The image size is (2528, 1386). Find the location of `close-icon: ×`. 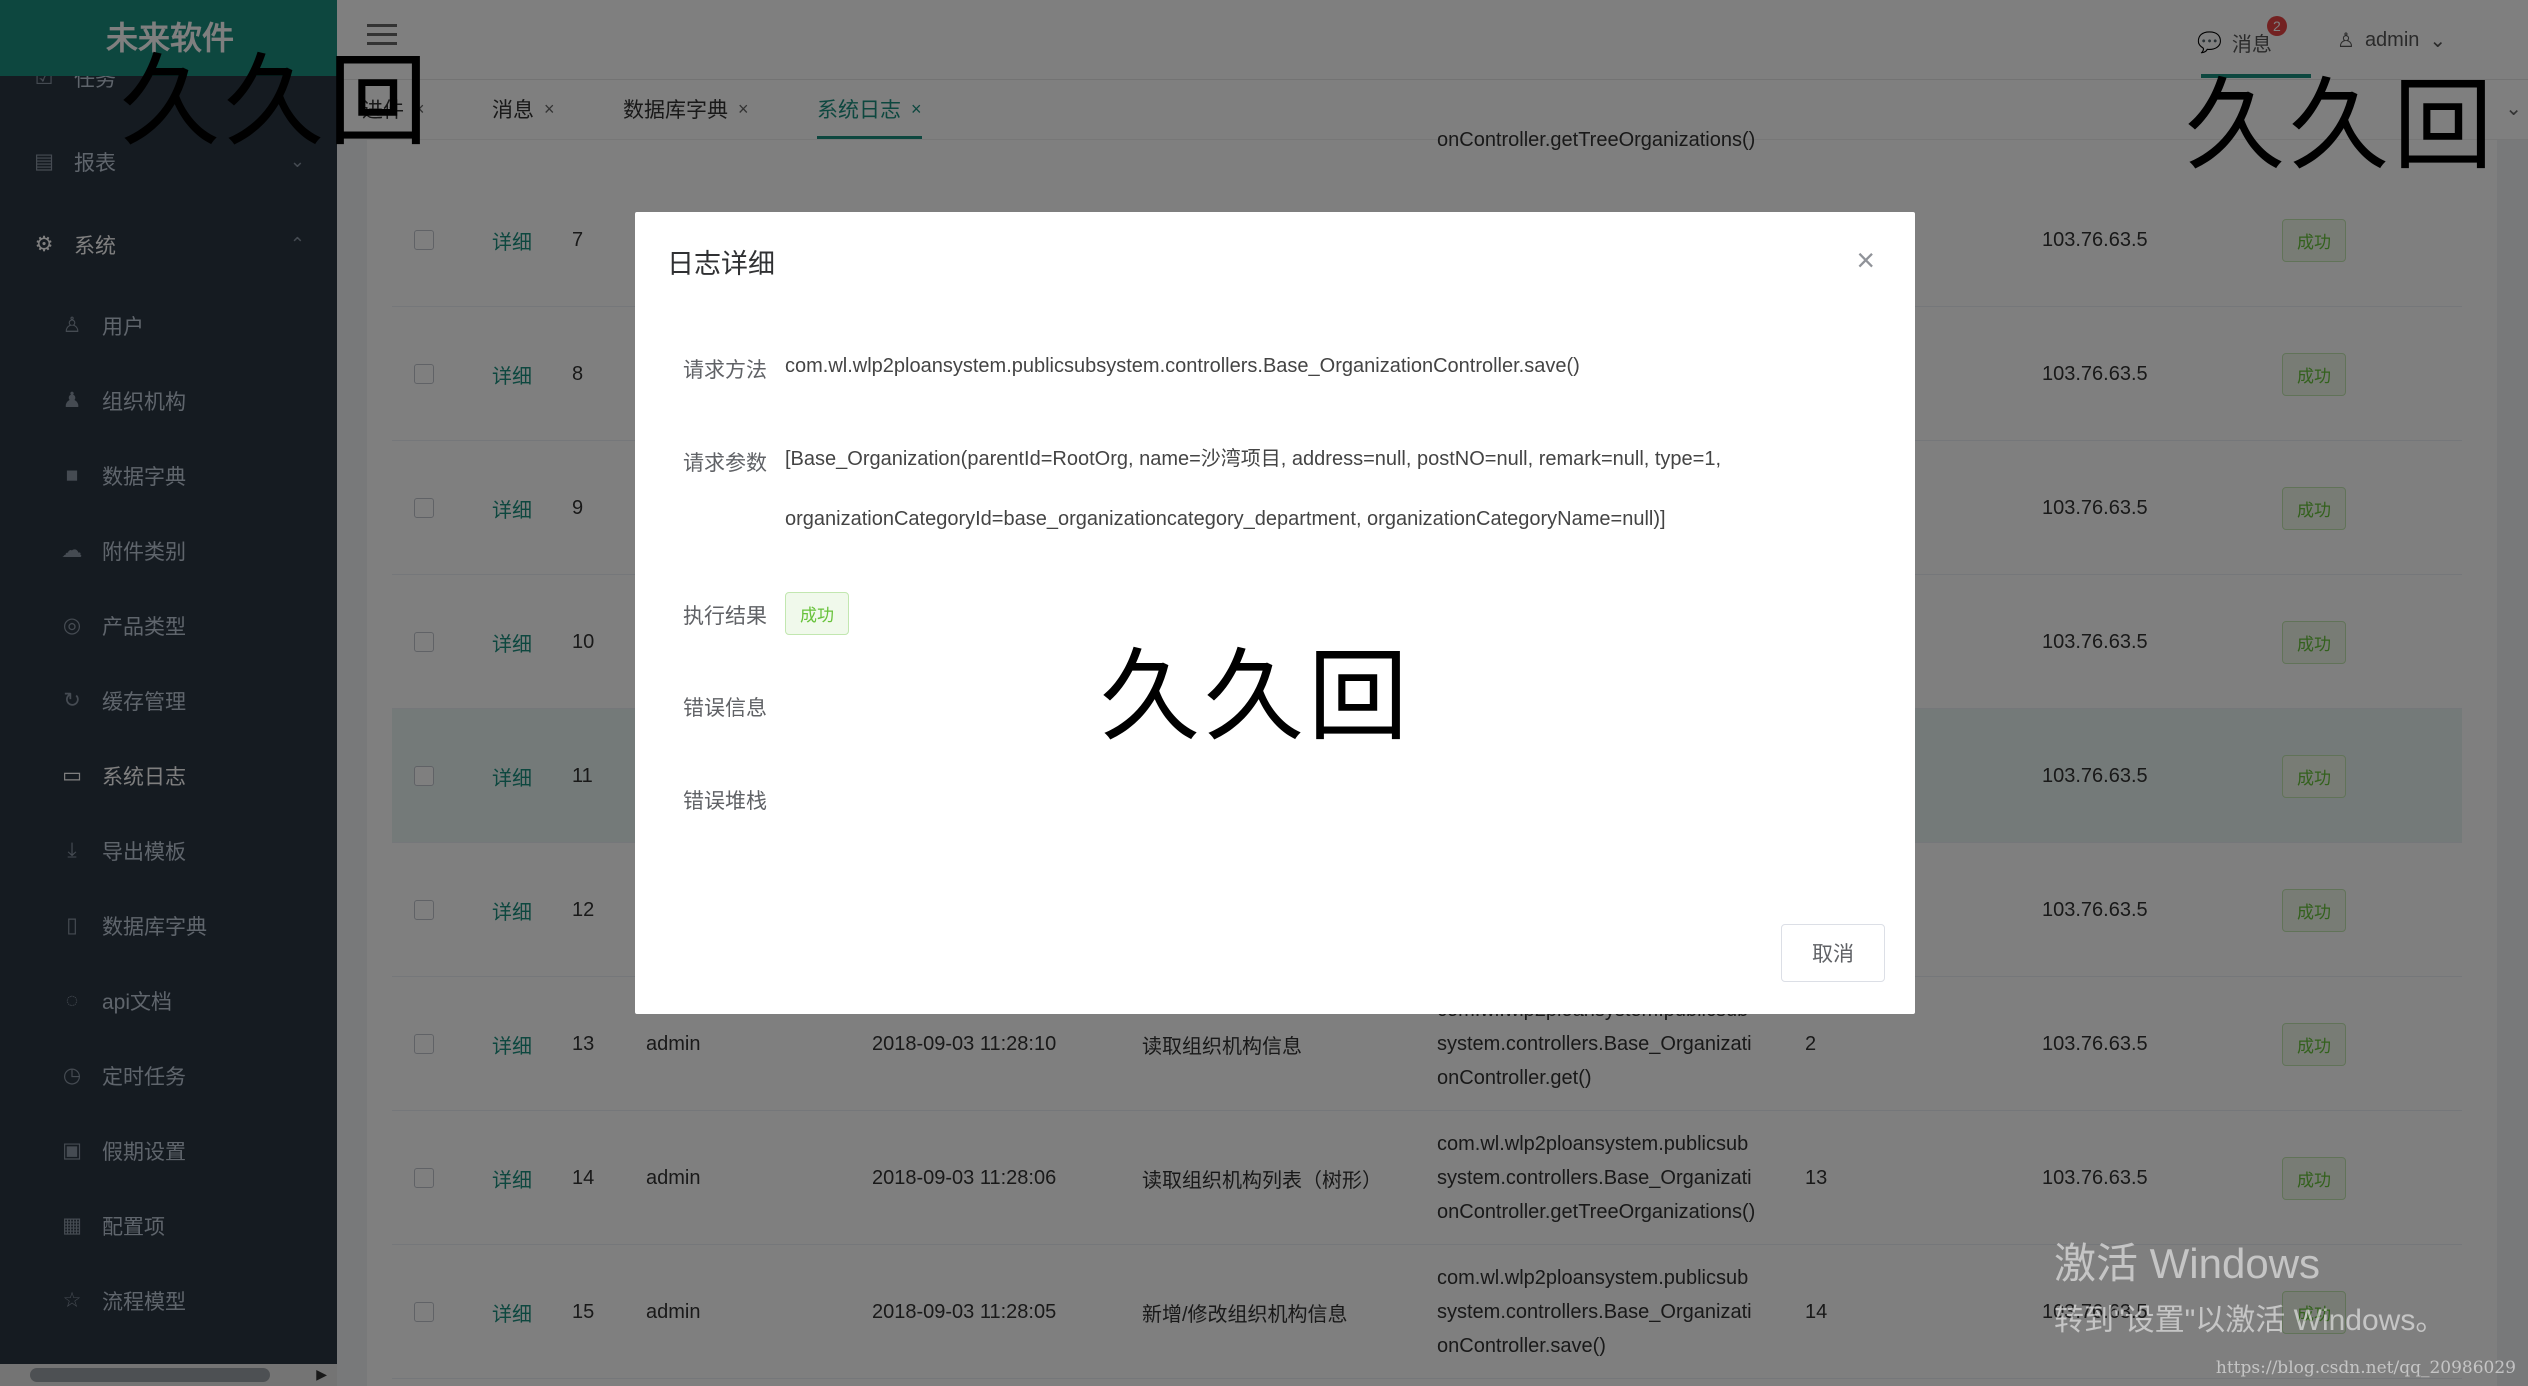

close-icon: × is located at coordinates (1865, 260).